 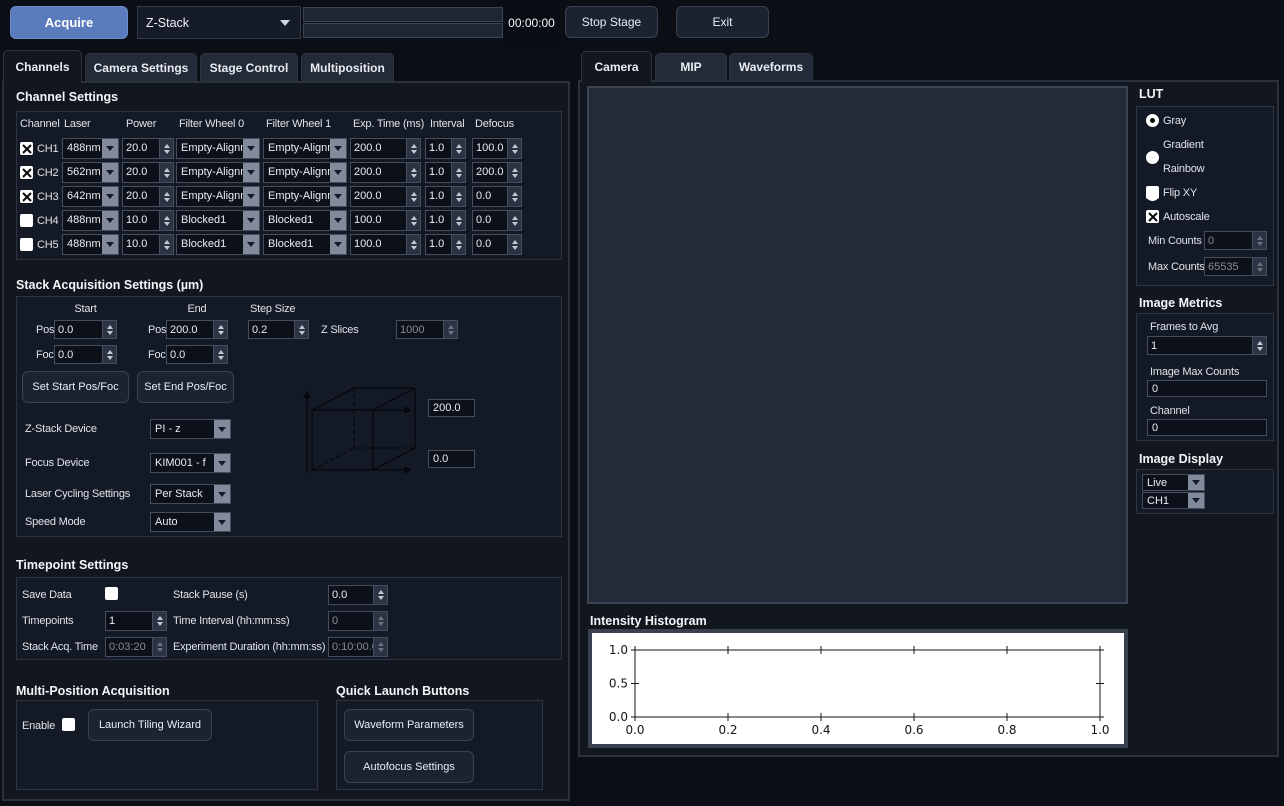 What do you see at coordinates (150, 725) in the screenshot?
I see `launch-tiling-wizard-button: Launch Tiling Wizard` at bounding box center [150, 725].